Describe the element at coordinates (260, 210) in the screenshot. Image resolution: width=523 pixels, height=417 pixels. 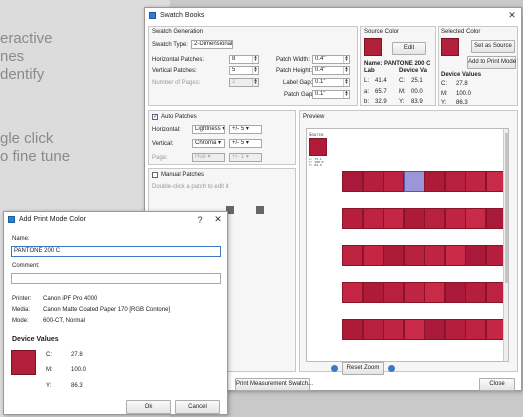
I see `patch-placeholder` at that location.